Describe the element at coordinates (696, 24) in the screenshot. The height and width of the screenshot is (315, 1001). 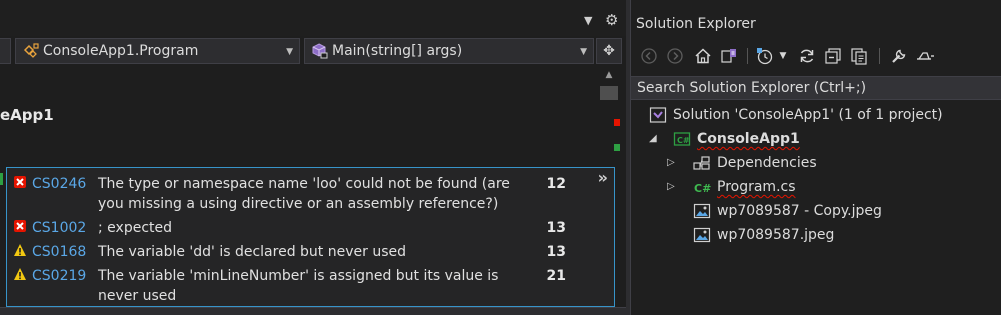
I see `panel-title: Solution Explorer` at that location.